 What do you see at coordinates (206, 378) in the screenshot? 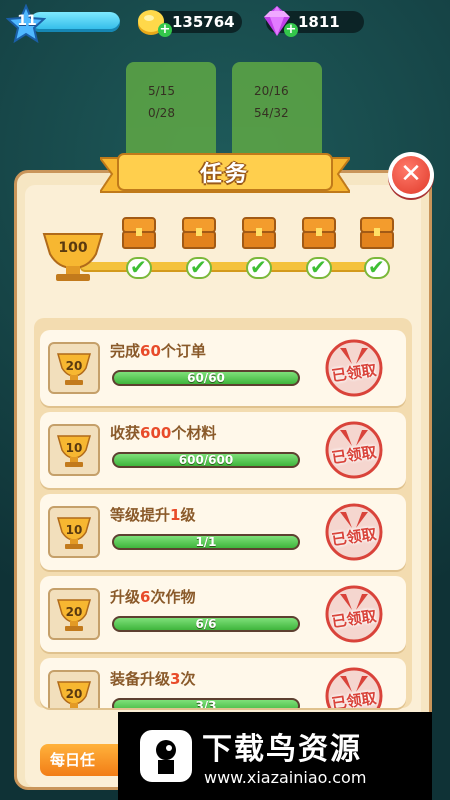
I see `task-progress-text: 60/60` at bounding box center [206, 378].